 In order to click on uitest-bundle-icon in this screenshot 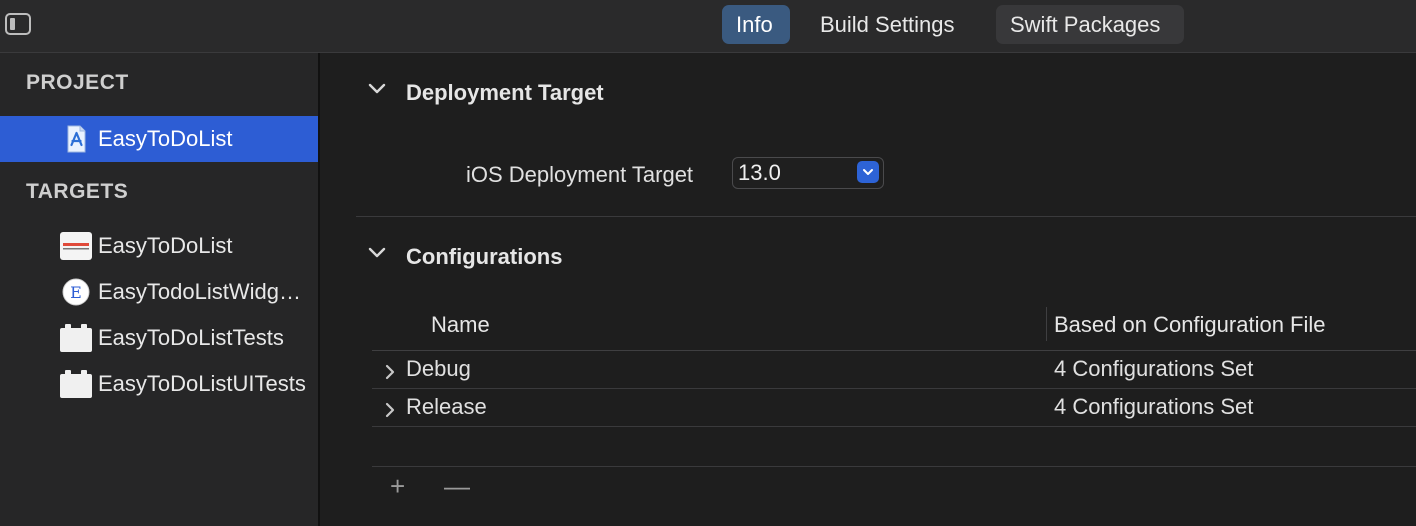, I will do `click(76, 384)`.